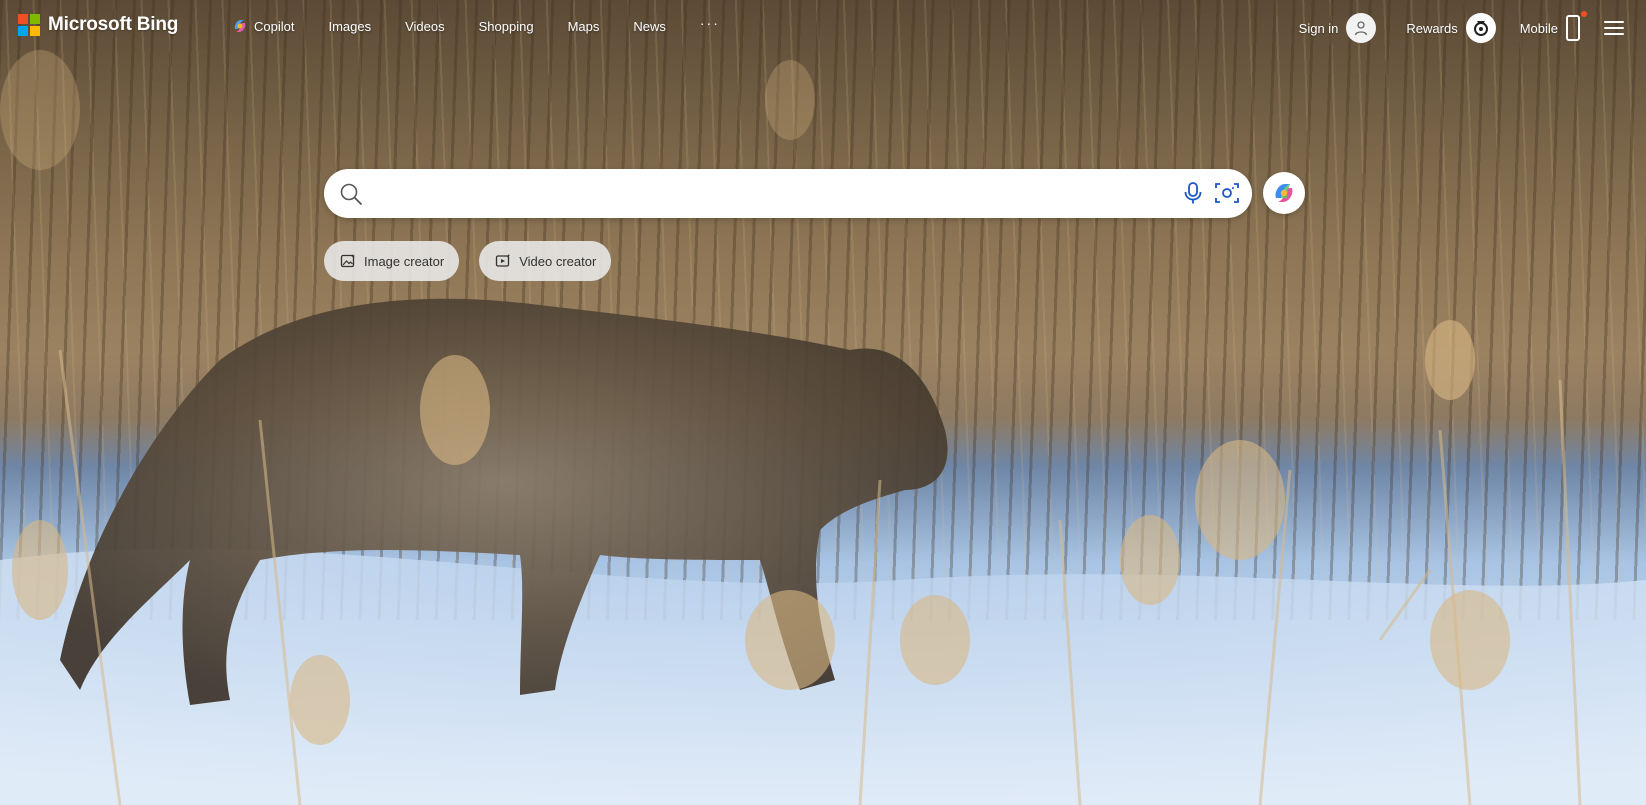 This screenshot has height=805, width=1646. I want to click on avatar, so click(1361, 28).